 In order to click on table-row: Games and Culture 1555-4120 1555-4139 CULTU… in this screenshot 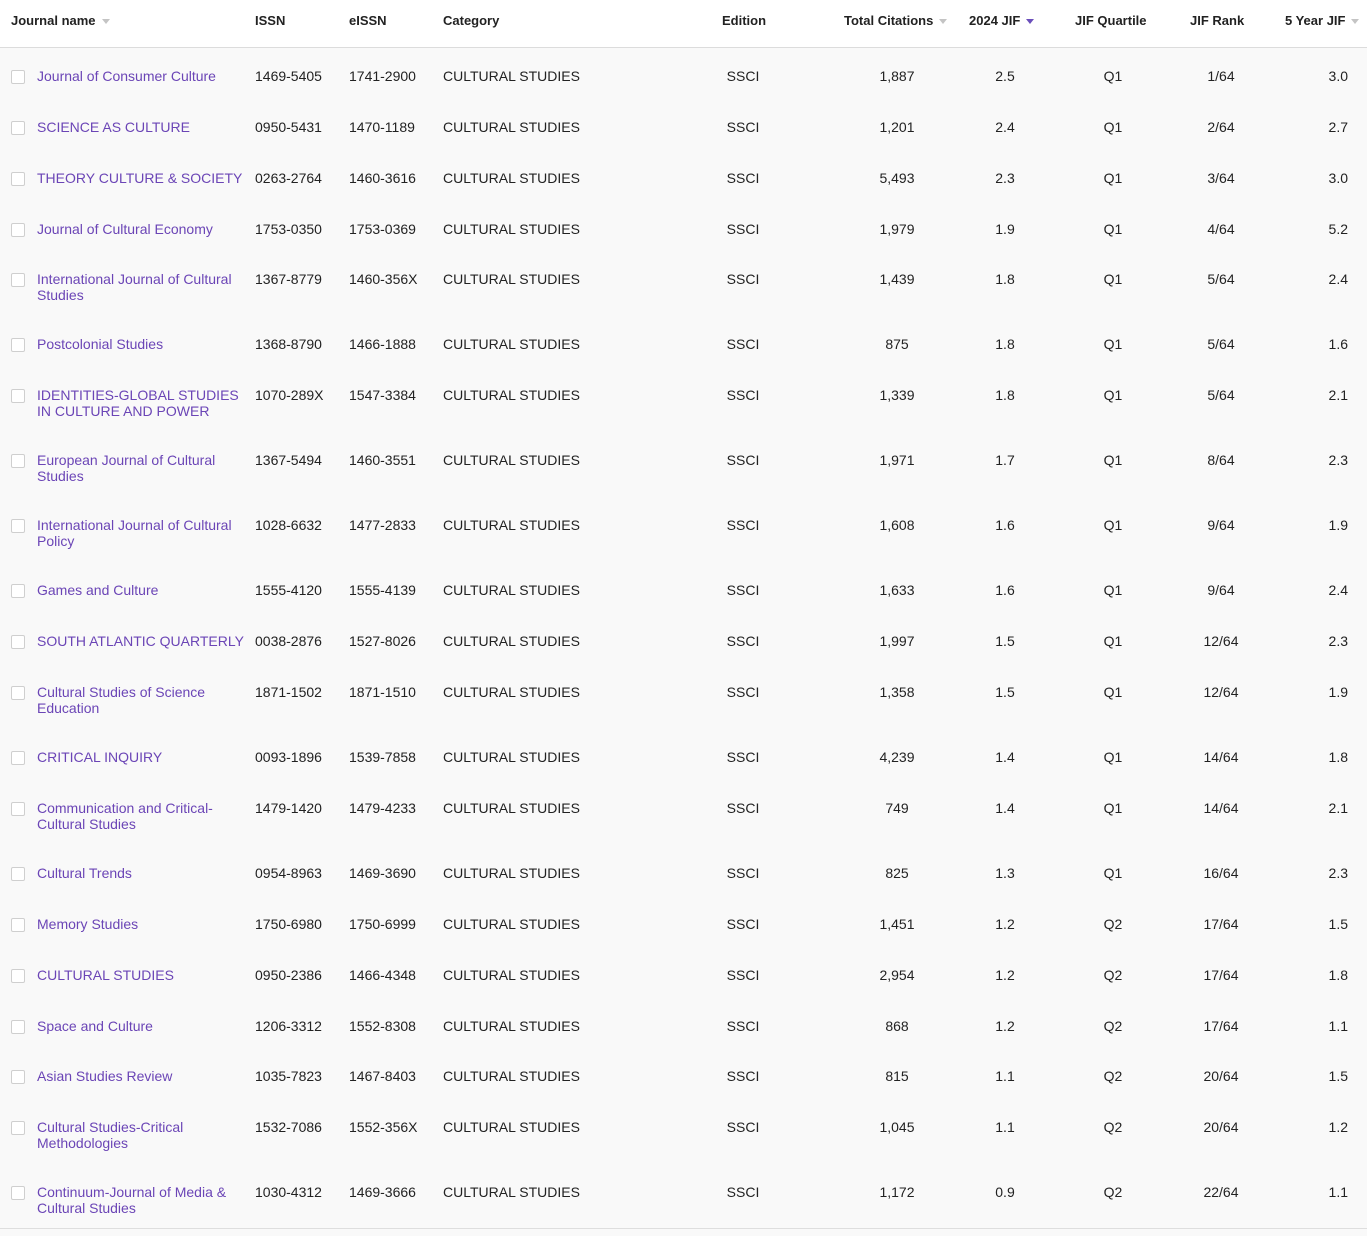, I will do `click(683, 591)`.